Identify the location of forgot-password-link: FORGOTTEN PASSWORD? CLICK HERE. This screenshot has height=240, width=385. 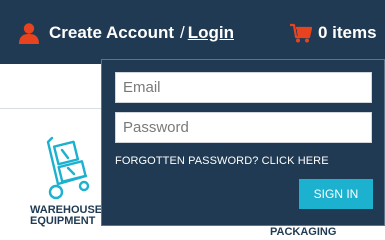
(222, 161).